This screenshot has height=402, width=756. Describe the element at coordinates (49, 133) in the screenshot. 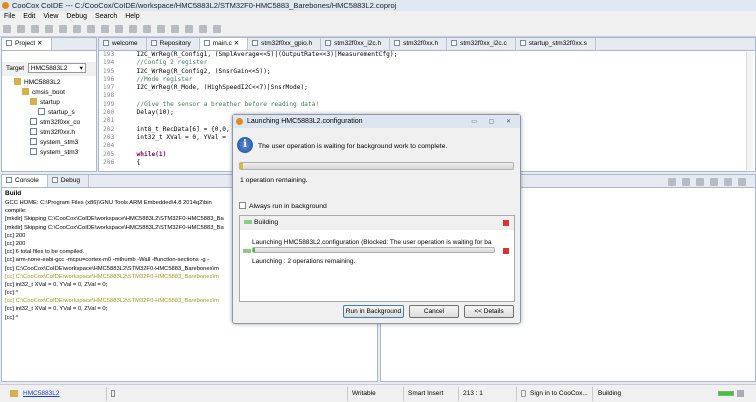

I see `tree-item: stm32f0xx.h` at that location.